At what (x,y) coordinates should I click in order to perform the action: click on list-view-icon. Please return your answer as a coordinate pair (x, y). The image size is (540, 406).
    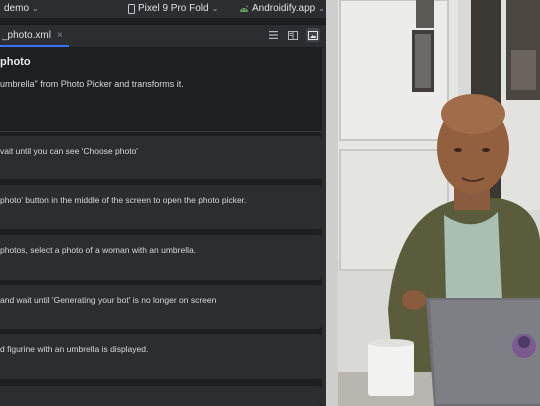
    Looking at the image, I should click on (273, 35).